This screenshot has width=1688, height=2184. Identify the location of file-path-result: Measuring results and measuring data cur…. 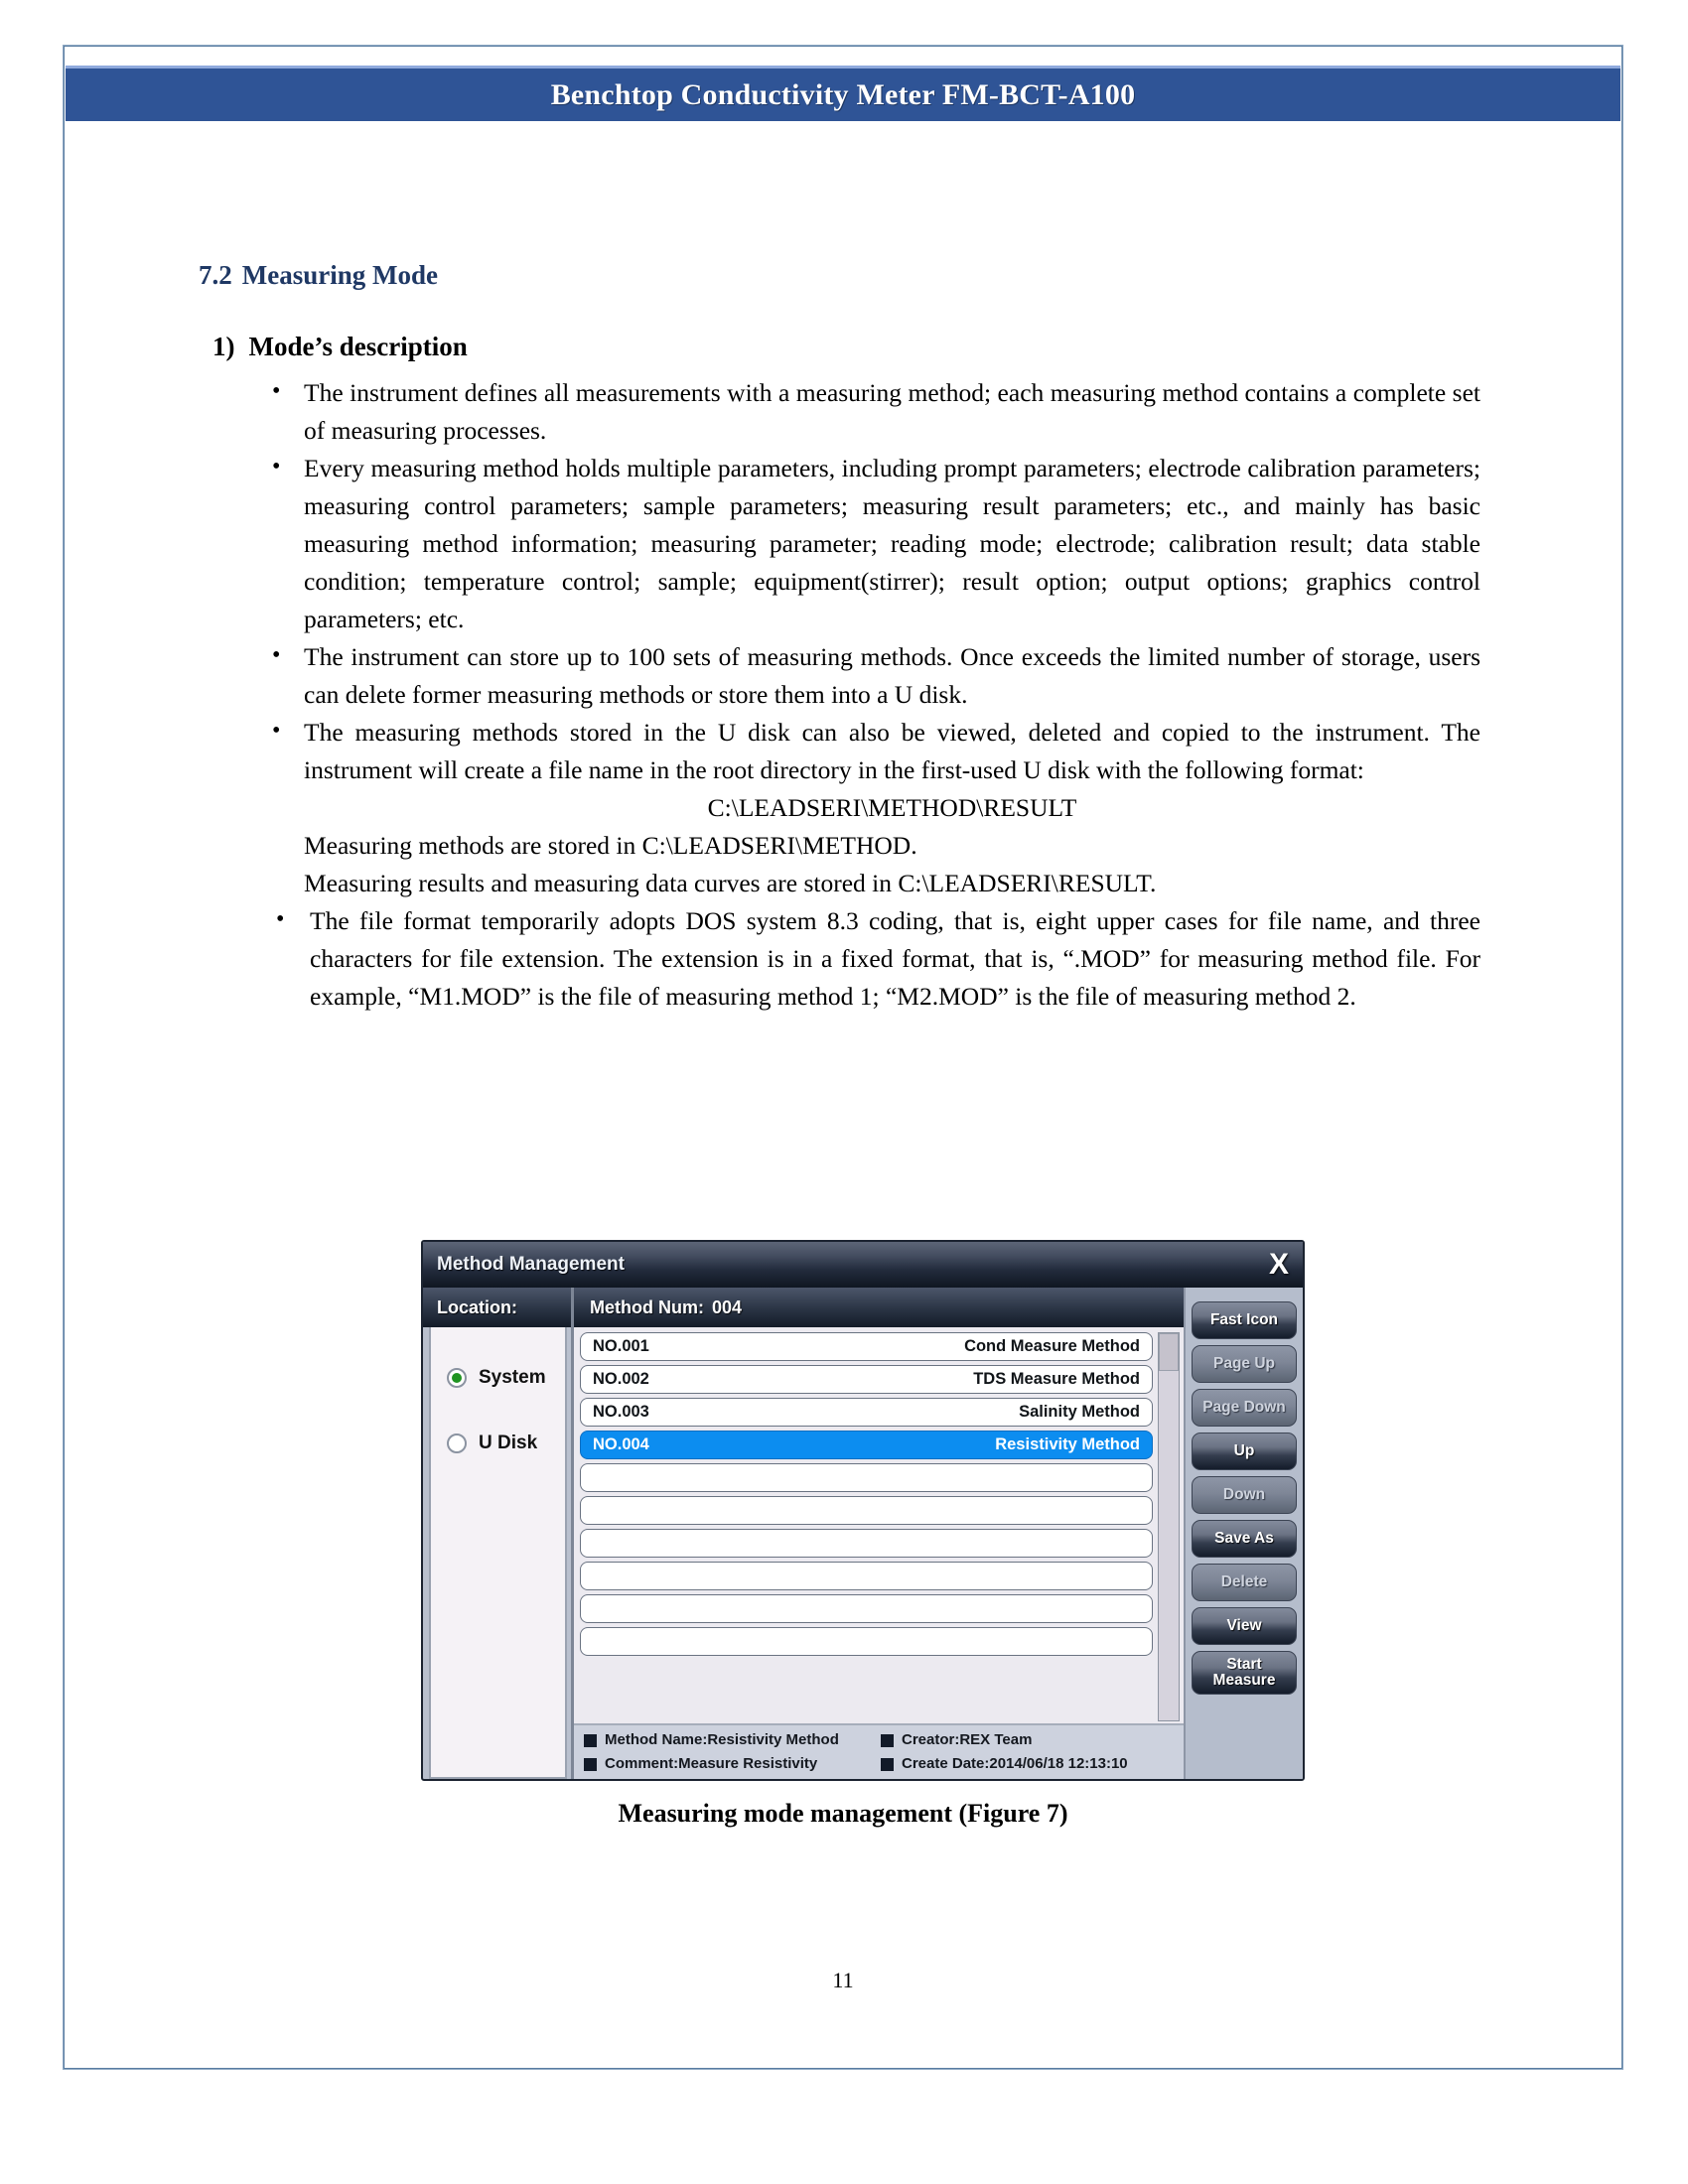
(730, 883).